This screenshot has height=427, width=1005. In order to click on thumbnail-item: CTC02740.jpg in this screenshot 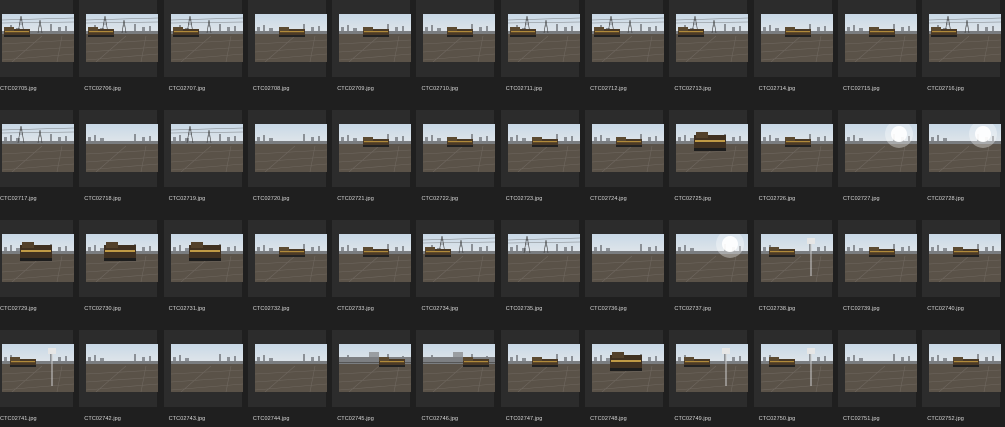, I will do `click(961, 275)`.